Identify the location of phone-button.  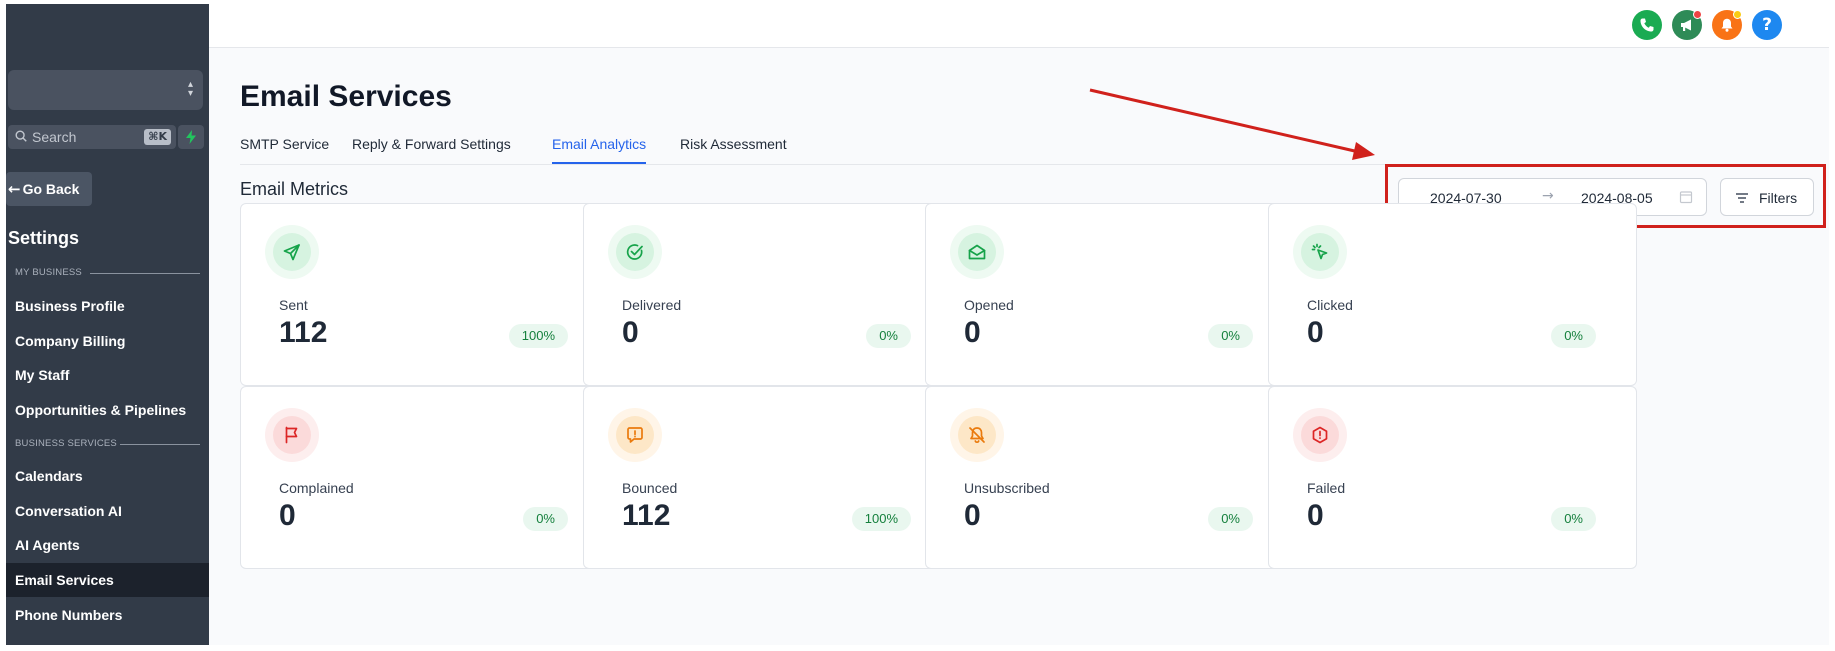
(1647, 25).